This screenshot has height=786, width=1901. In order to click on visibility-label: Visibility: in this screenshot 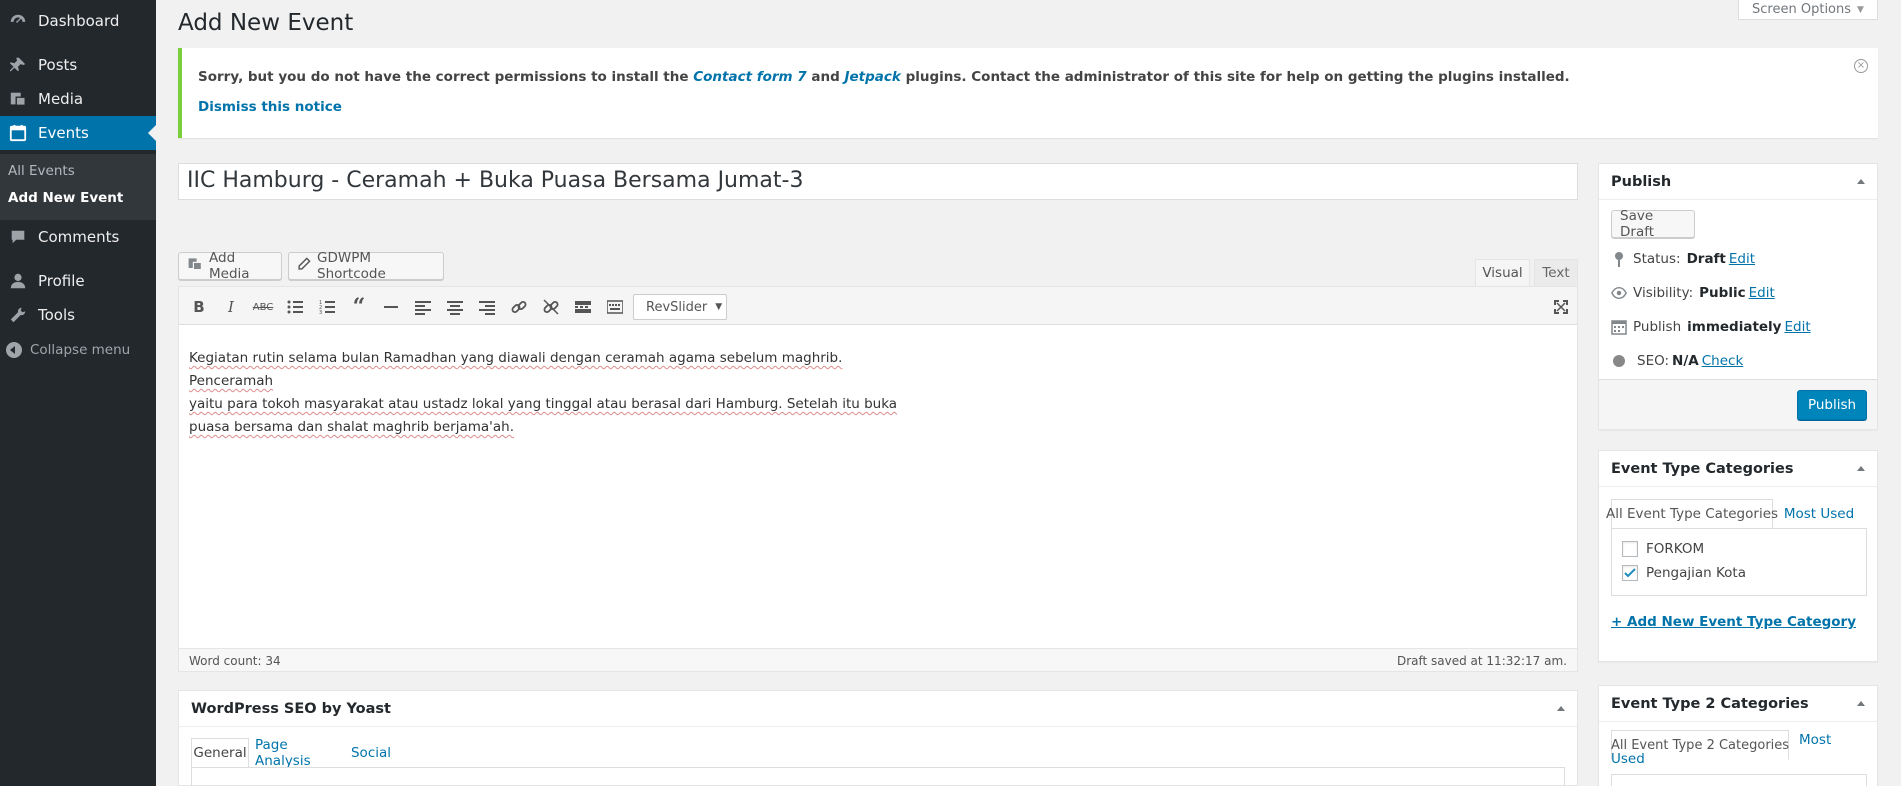, I will do `click(1663, 293)`.